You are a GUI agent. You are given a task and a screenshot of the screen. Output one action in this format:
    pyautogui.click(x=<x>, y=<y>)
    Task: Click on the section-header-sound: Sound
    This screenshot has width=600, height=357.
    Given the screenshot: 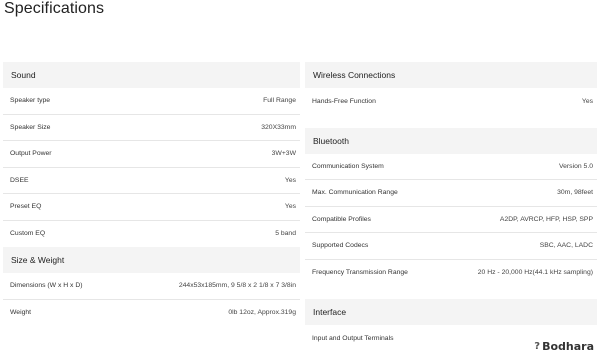 What is the action you would take?
    pyautogui.click(x=151, y=75)
    